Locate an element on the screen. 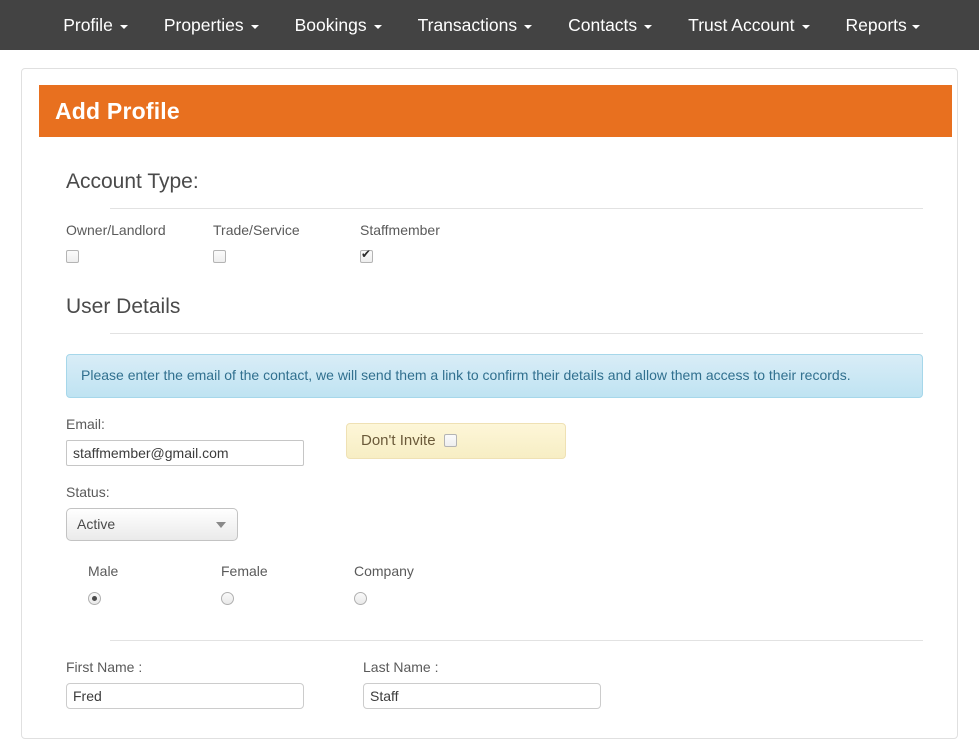 This screenshot has height=739, width=979. gender-company-radio is located at coordinates (360, 599).